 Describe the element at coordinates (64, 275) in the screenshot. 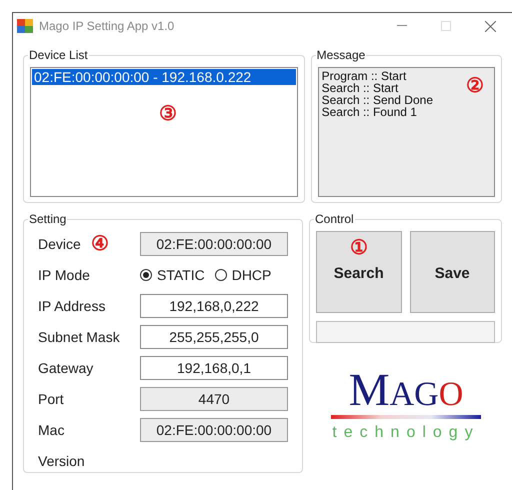

I see `field-label: IP Mode` at that location.